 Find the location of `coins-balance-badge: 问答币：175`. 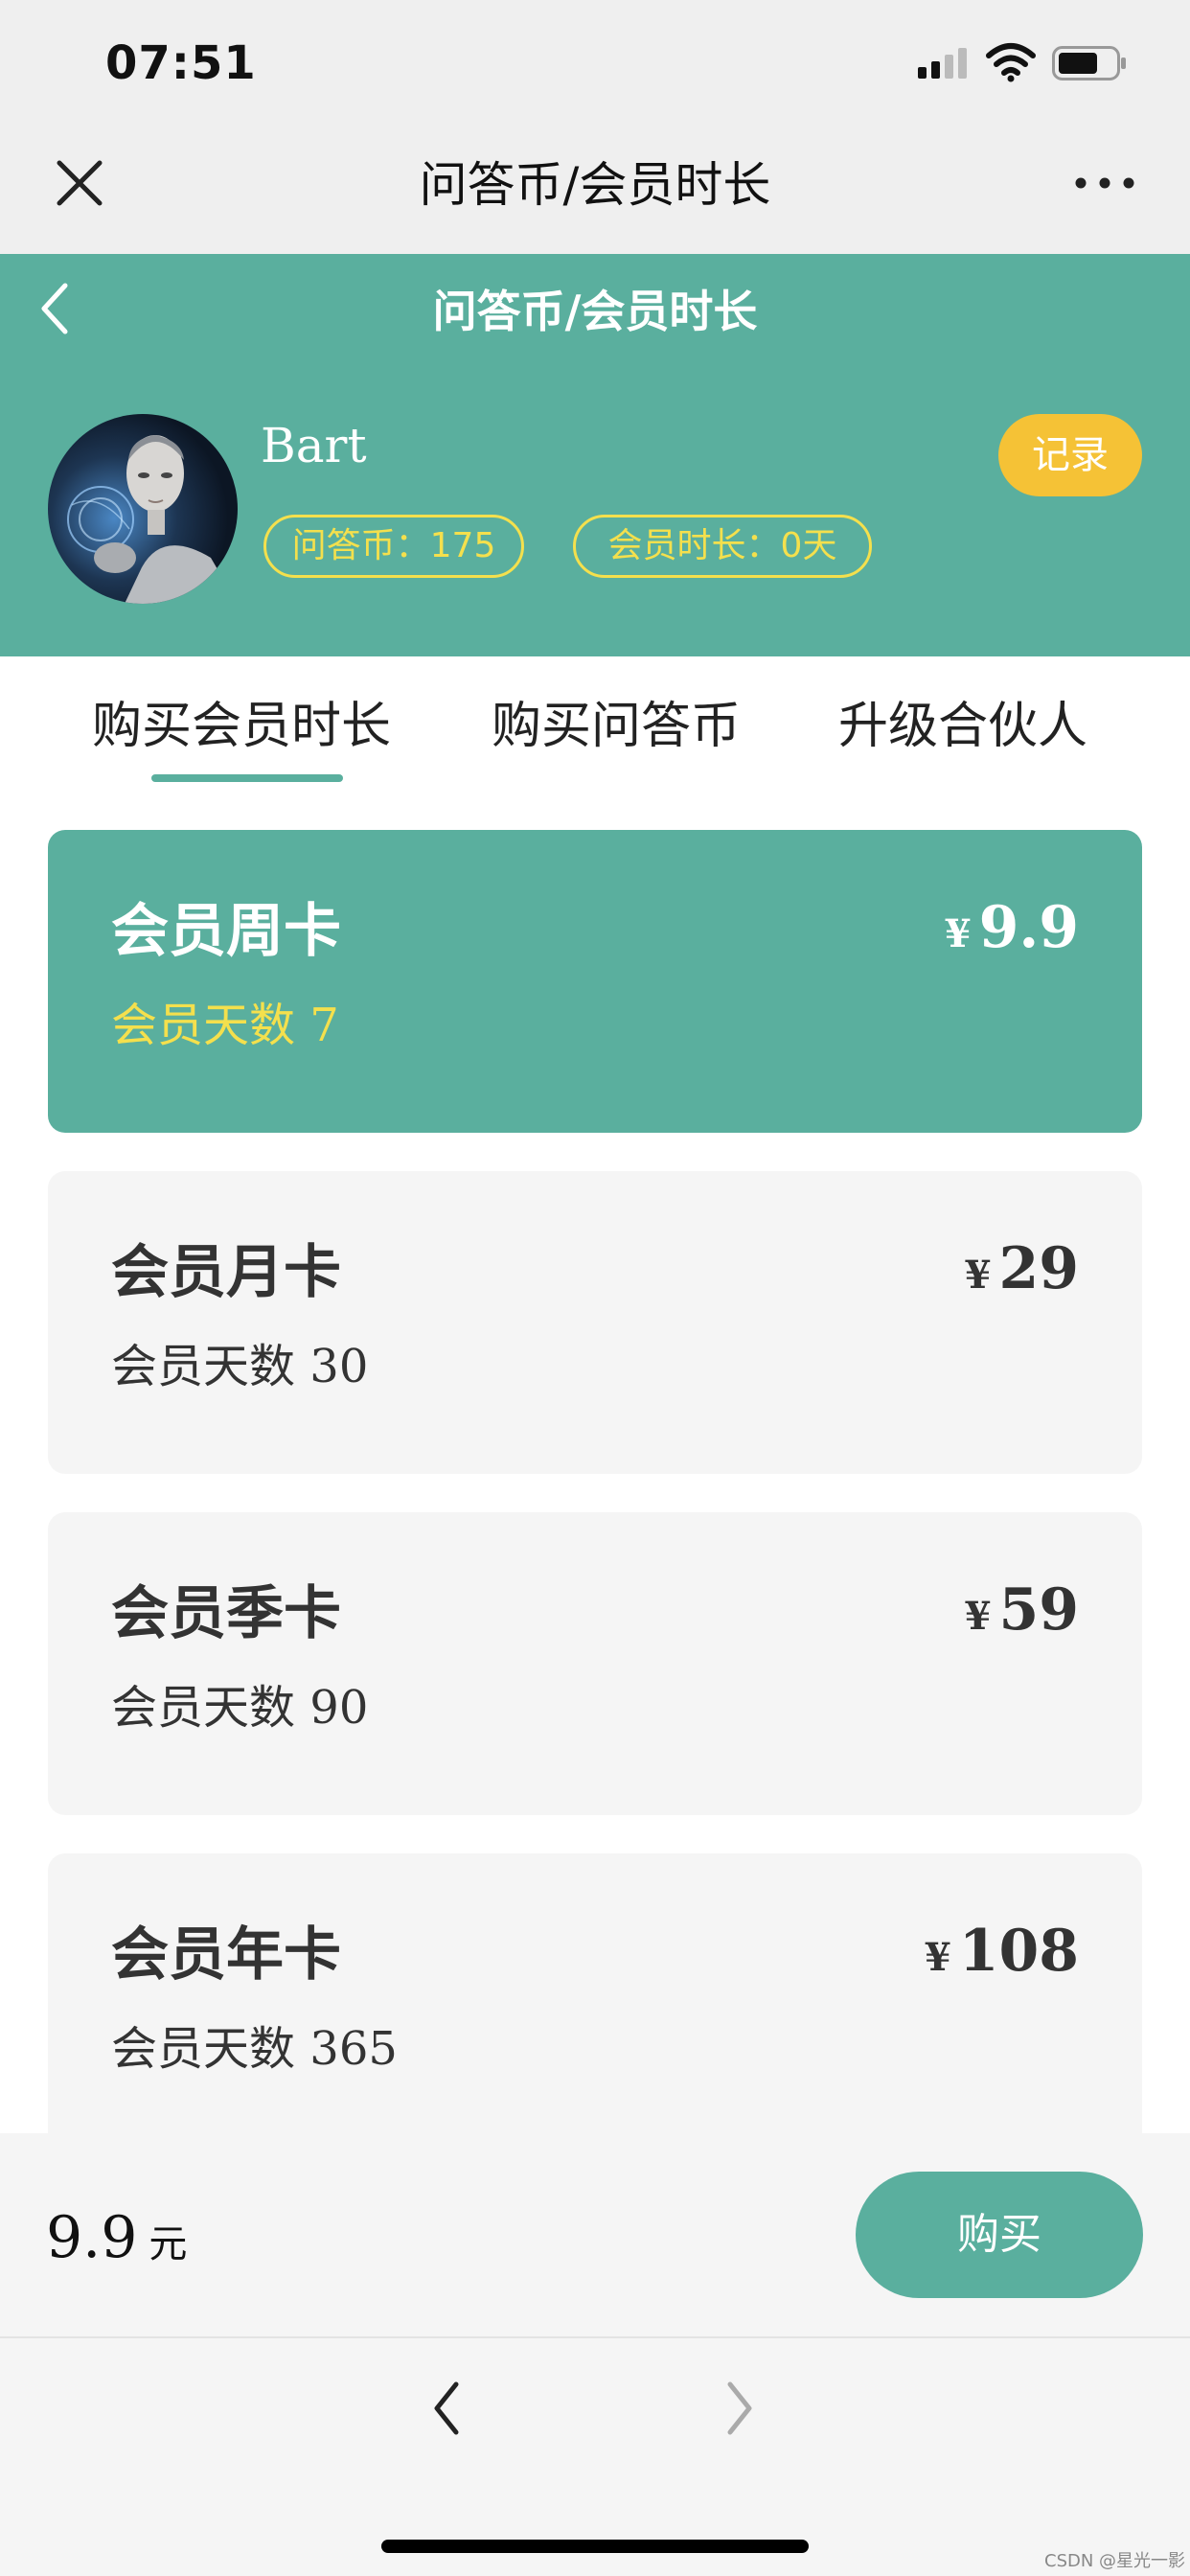

coins-balance-badge: 问答币：175 is located at coordinates (394, 546).